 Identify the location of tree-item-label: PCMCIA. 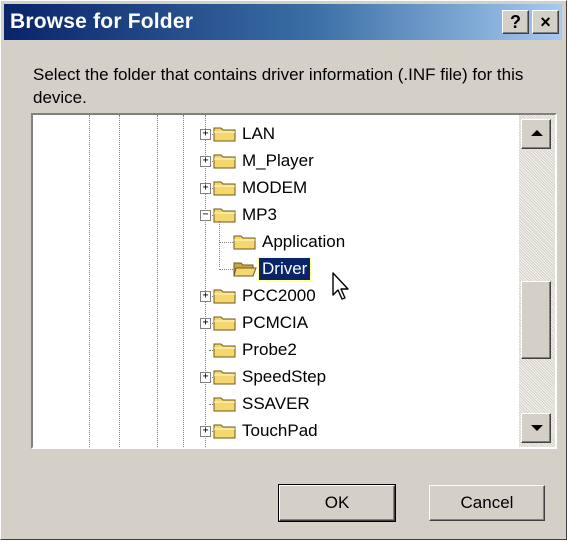
(275, 323).